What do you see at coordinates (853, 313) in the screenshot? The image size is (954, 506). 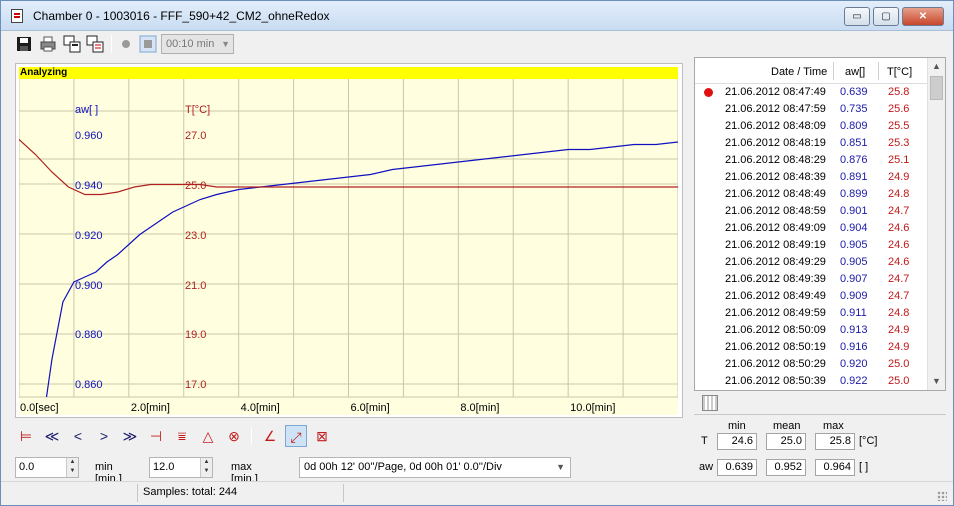 I see `cell-aw: 0.911` at bounding box center [853, 313].